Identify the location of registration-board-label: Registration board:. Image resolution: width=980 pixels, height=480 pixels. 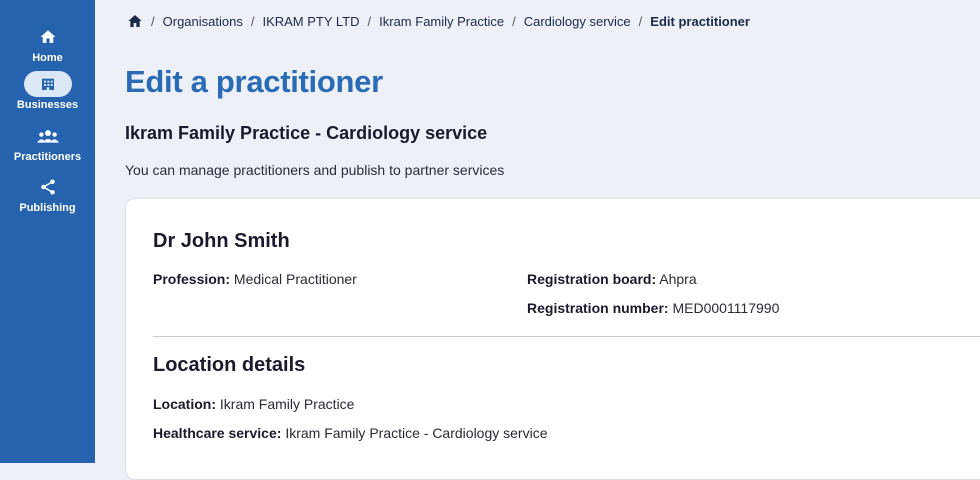
(592, 279).